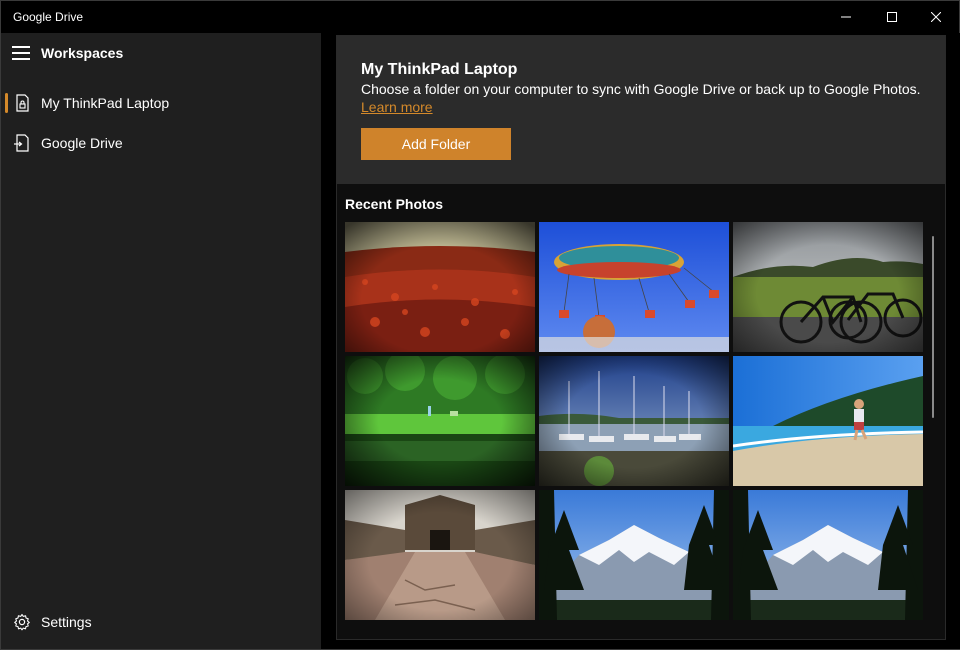  I want to click on sidebar-item-my-thinkpad-laptop: My ThinkPad Laptop, so click(161, 103).